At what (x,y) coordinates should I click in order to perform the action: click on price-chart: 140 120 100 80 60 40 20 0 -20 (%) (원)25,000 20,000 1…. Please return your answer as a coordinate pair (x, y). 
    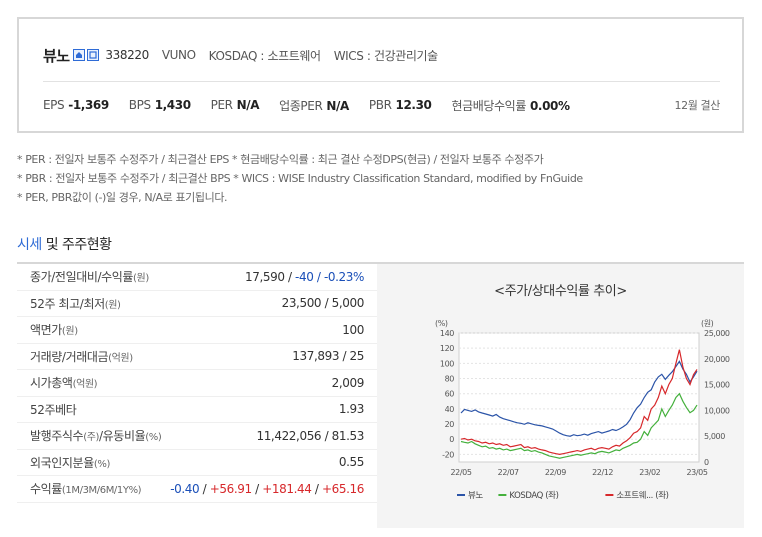
    Looking at the image, I should click on (582, 410).